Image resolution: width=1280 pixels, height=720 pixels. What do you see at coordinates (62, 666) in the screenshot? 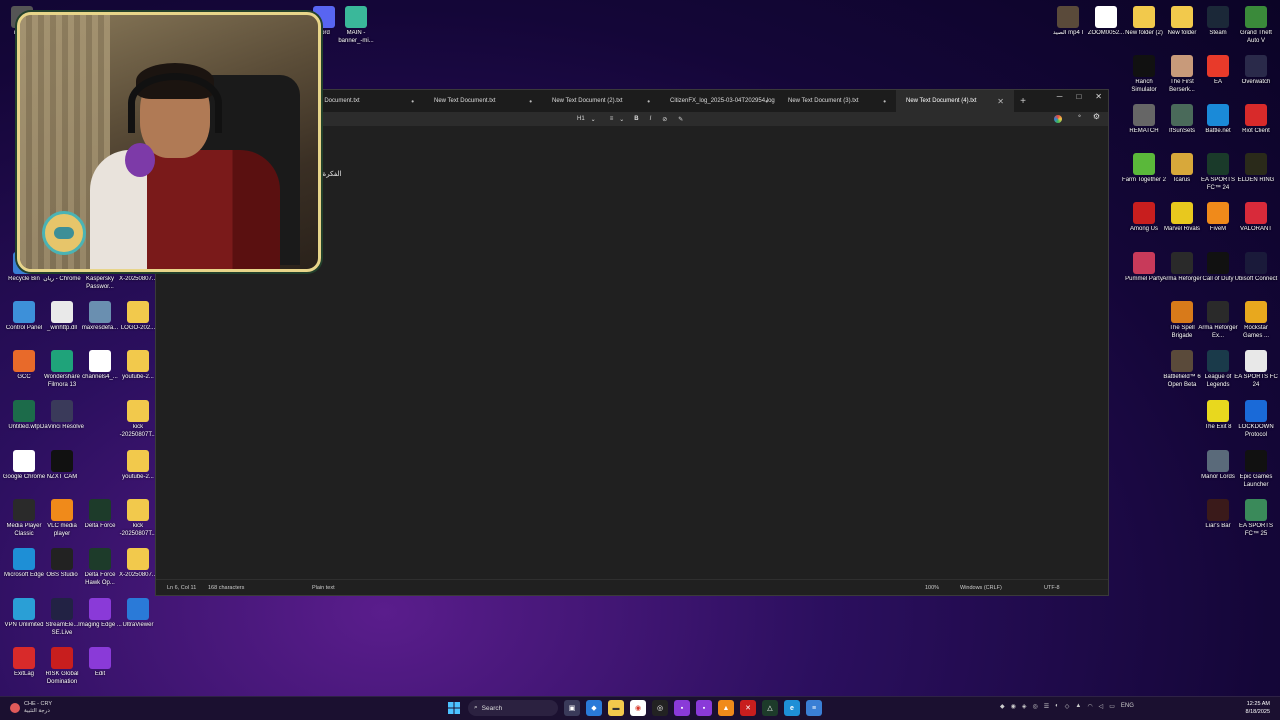
I see `desktop-icon: RISK Global Domination` at bounding box center [62, 666].